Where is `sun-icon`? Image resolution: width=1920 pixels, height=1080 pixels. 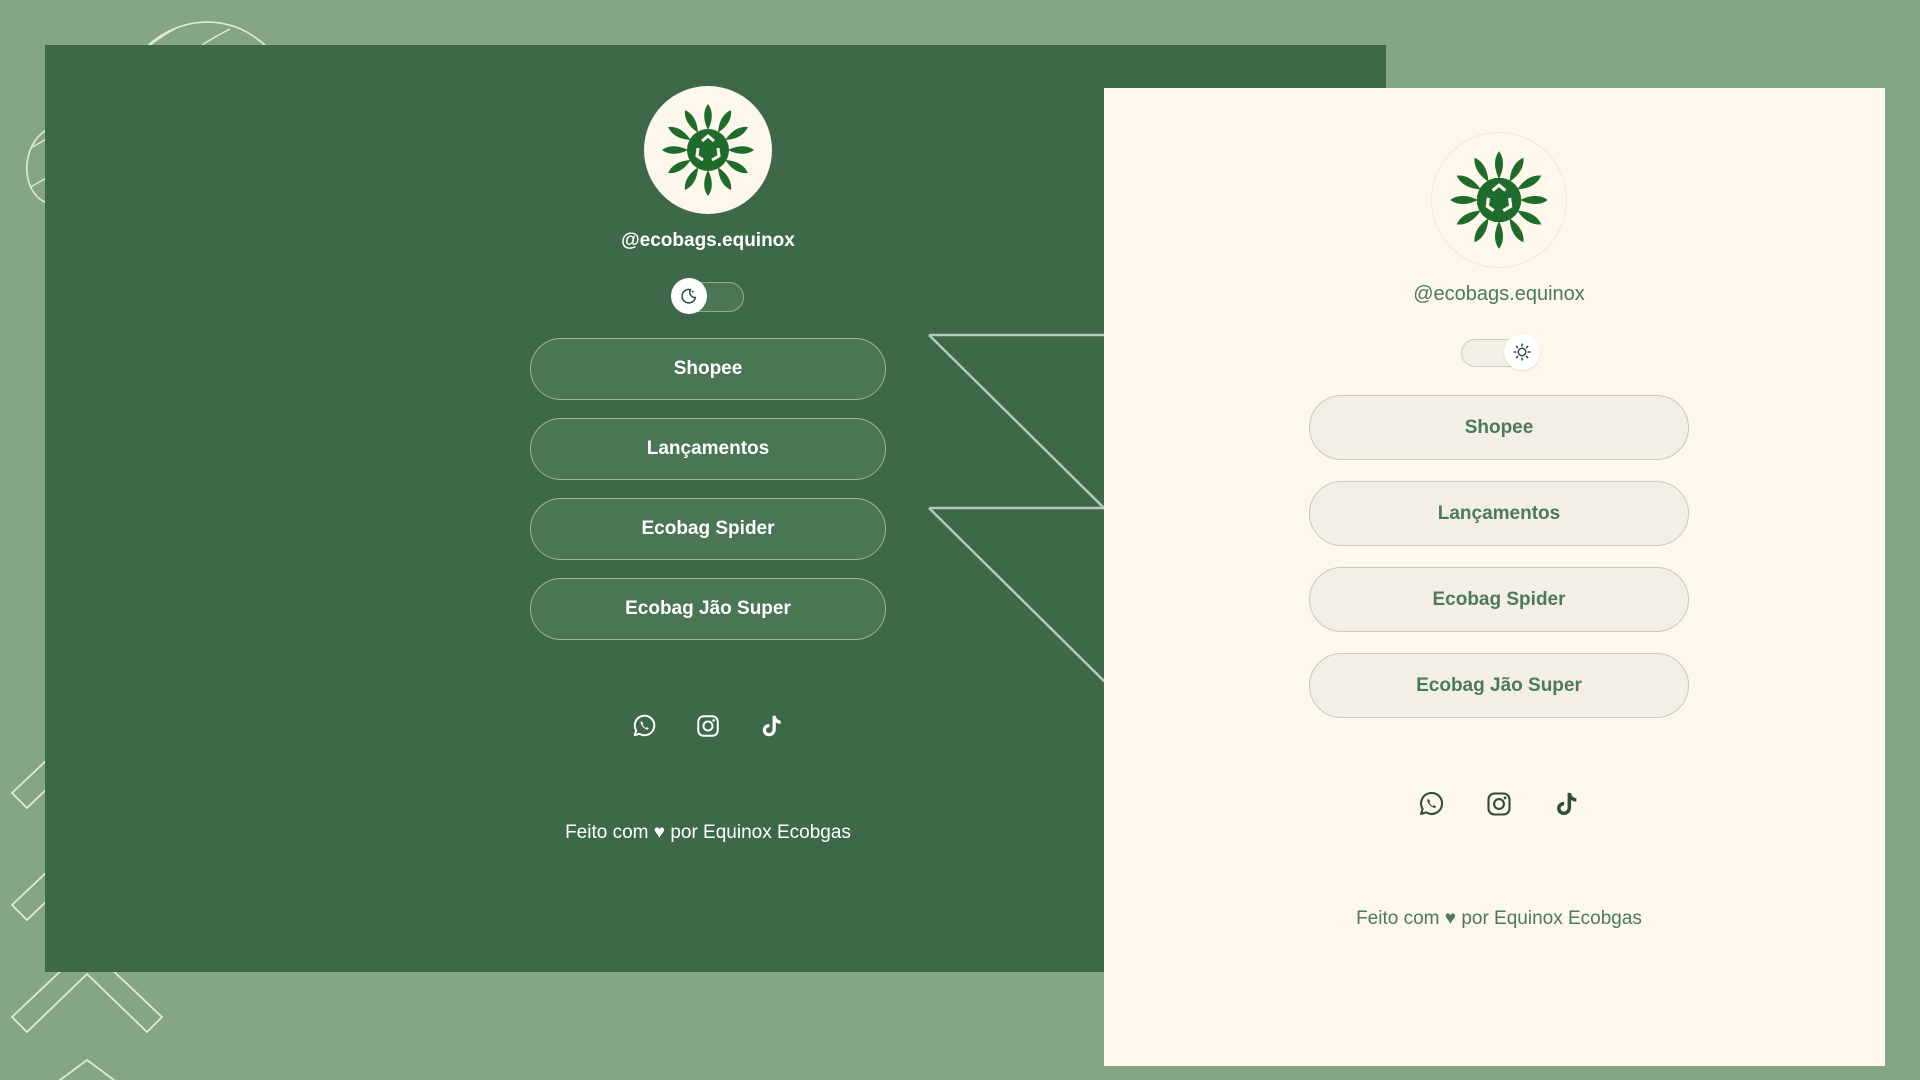 sun-icon is located at coordinates (1522, 352).